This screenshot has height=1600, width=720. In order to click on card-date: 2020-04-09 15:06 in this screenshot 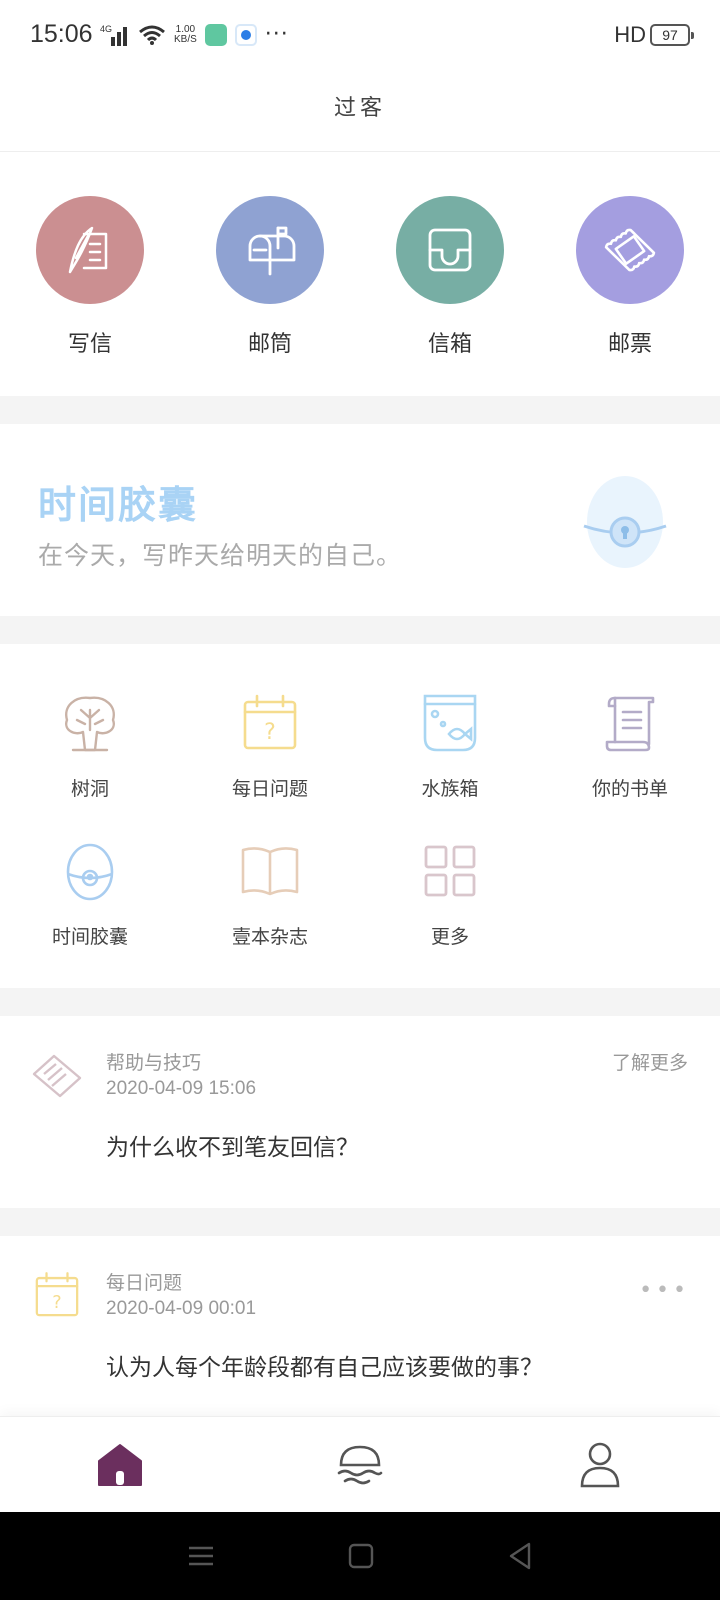, I will do `click(181, 1088)`.